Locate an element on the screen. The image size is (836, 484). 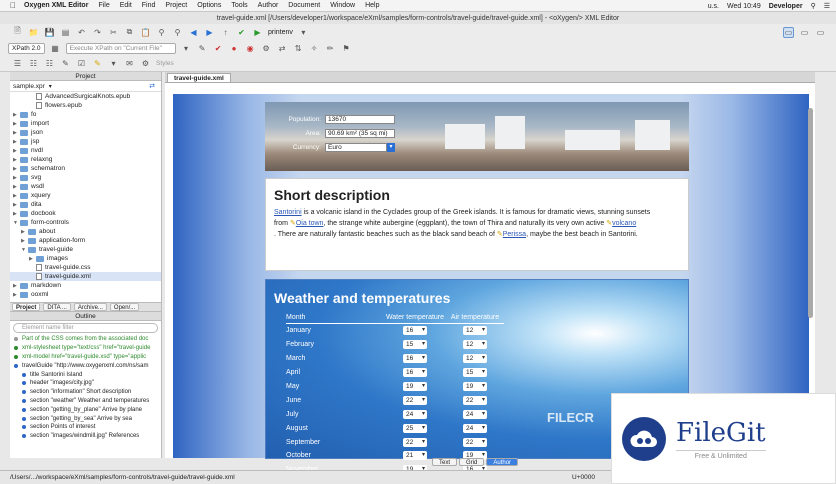
water-temp-select: 19 is located at coordinates (415, 386).